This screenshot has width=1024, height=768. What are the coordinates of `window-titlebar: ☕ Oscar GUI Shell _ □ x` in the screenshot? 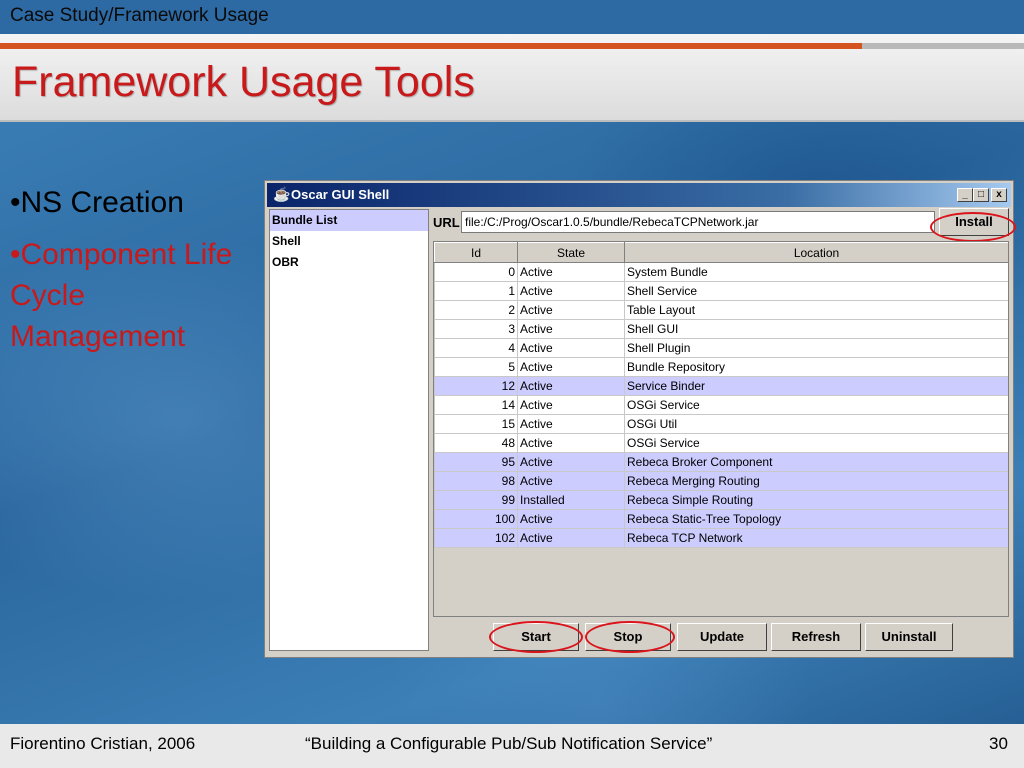 It's located at (639, 195).